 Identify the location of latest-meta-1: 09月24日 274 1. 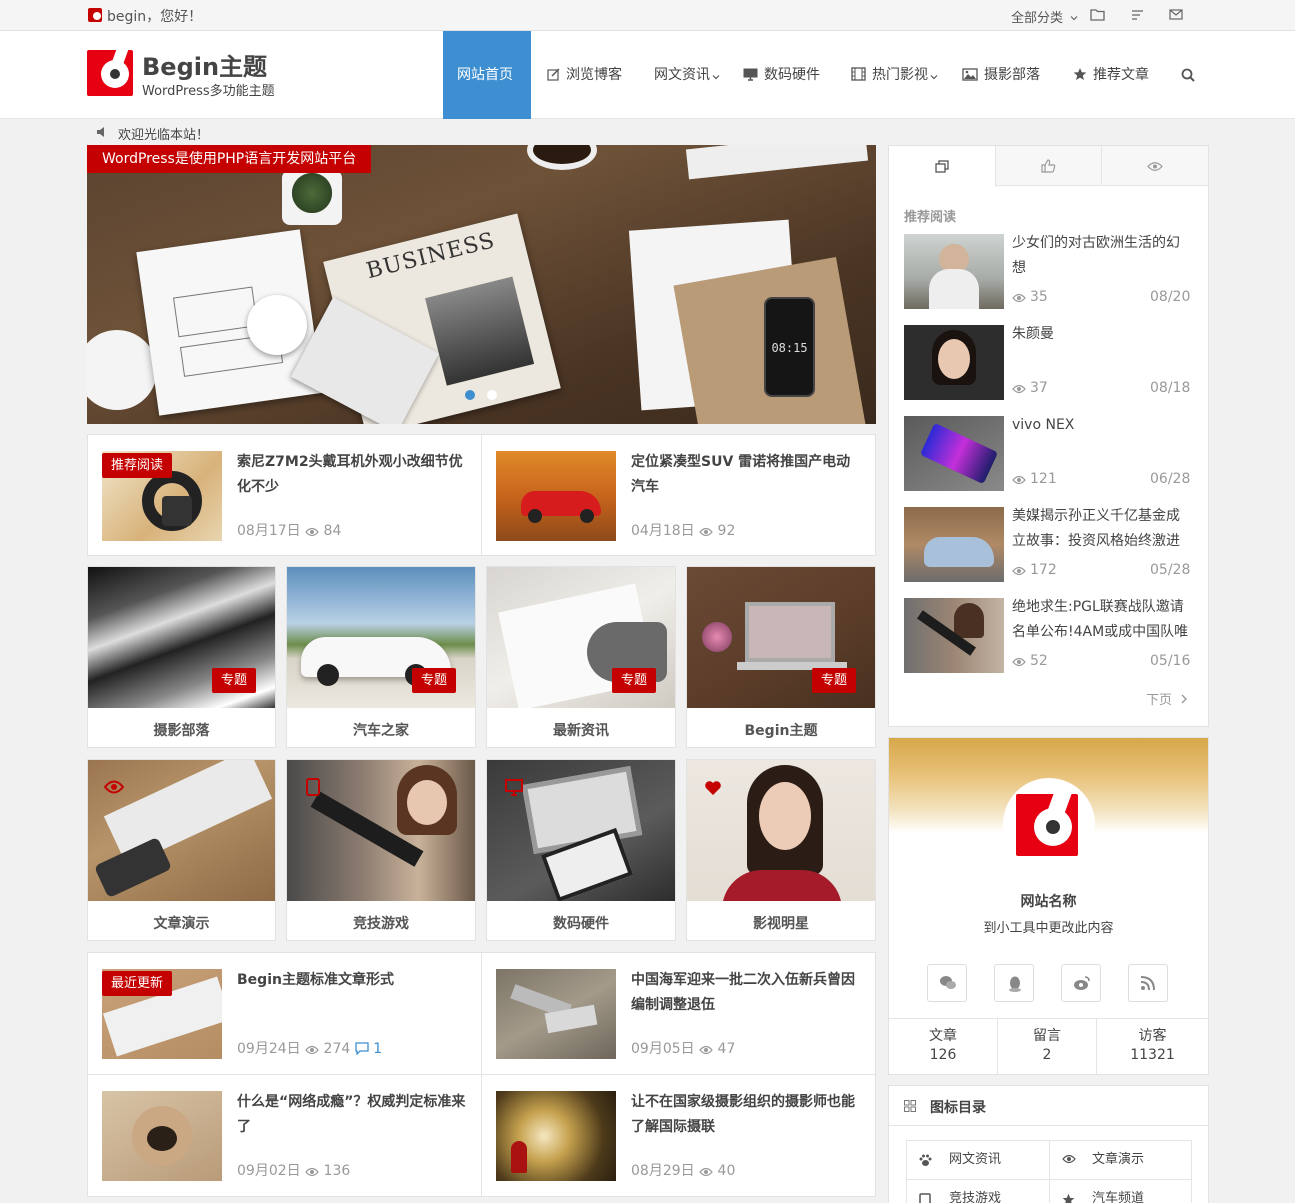
(310, 1049).